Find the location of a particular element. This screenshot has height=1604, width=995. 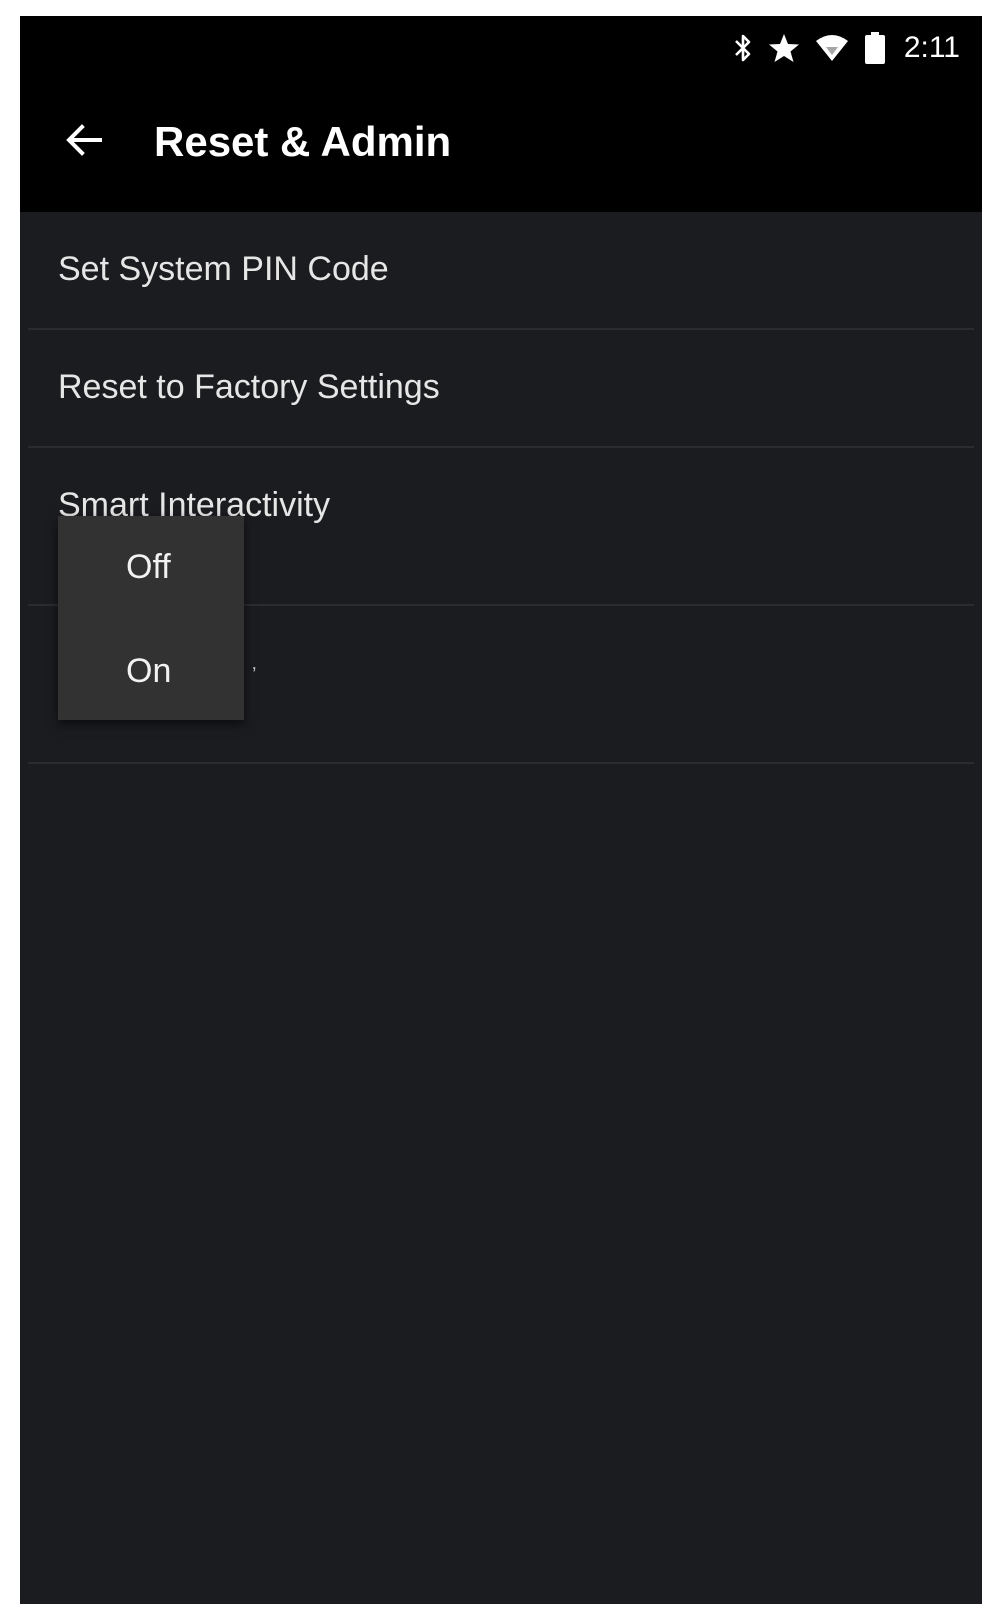

smart-interactivity-dropdown: Off On is located at coordinates (151, 618).